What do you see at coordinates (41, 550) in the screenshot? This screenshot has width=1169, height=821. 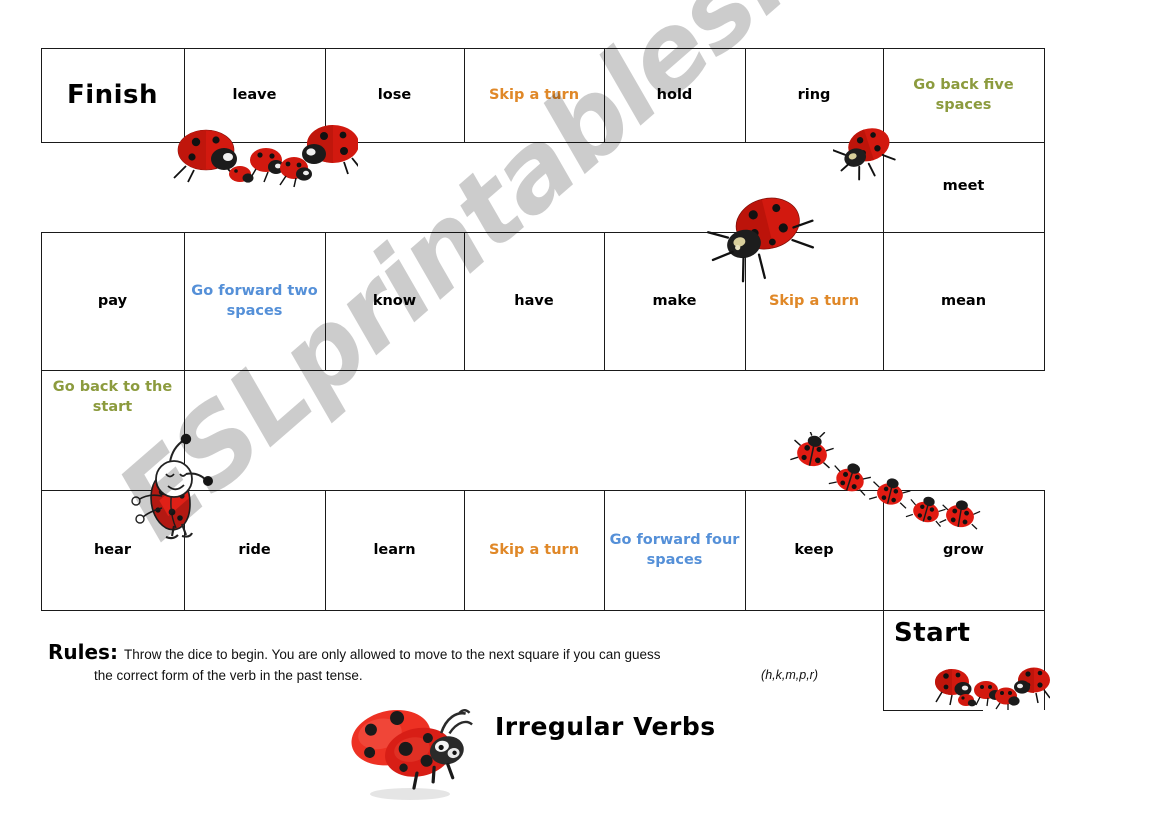 I see `row3-edge-left` at bounding box center [41, 550].